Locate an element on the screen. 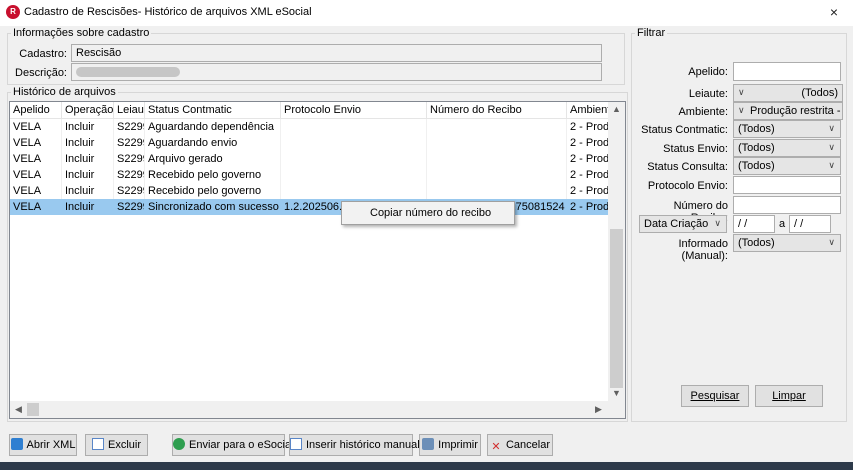  enviar-esocial-button: Enviar para o eSocial is located at coordinates (233, 445).